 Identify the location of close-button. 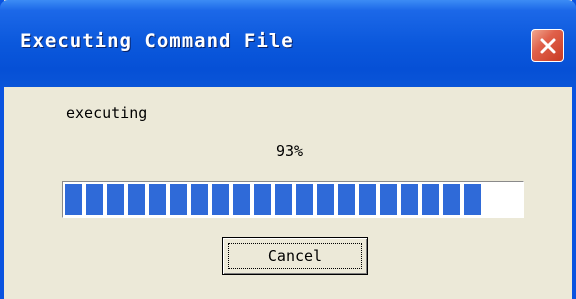
(547, 45).